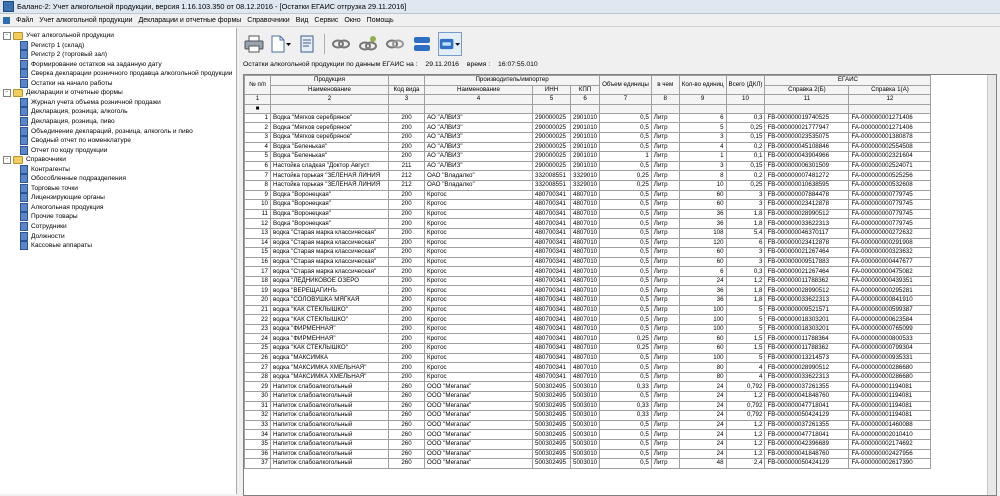 Image resolution: width=1000 pixels, height=496 pixels. What do you see at coordinates (807, 118) in the screenshot?
I see `cell-certificate-b: FB-000000019740525` at bounding box center [807, 118].